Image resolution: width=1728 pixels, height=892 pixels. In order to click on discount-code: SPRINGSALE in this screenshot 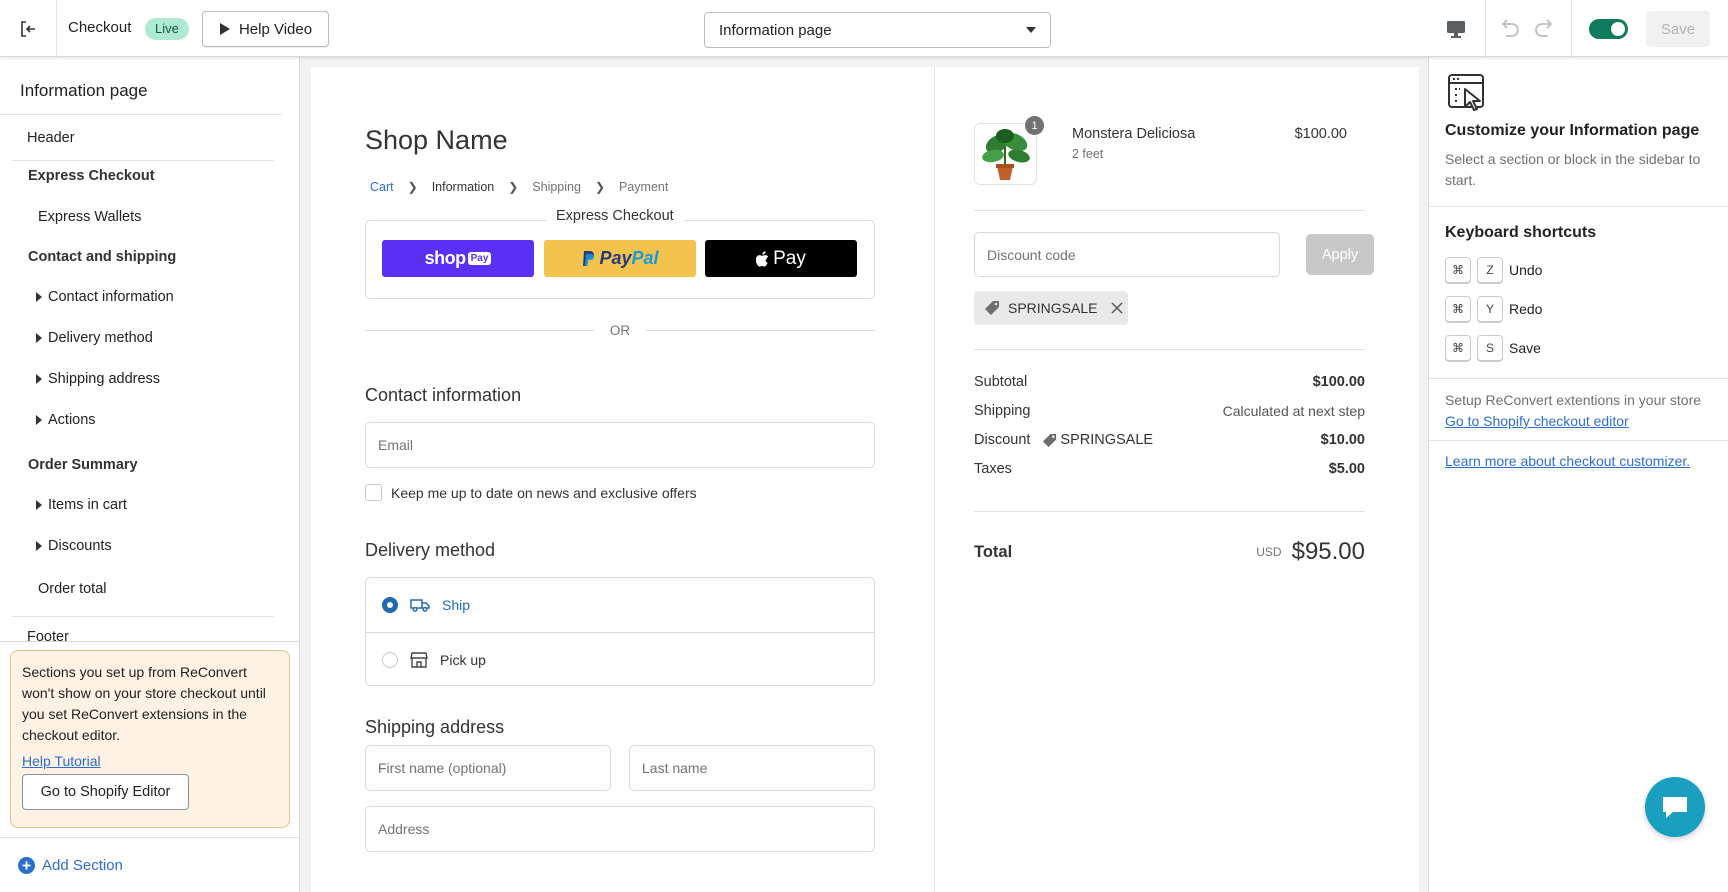, I will do `click(1107, 440)`.